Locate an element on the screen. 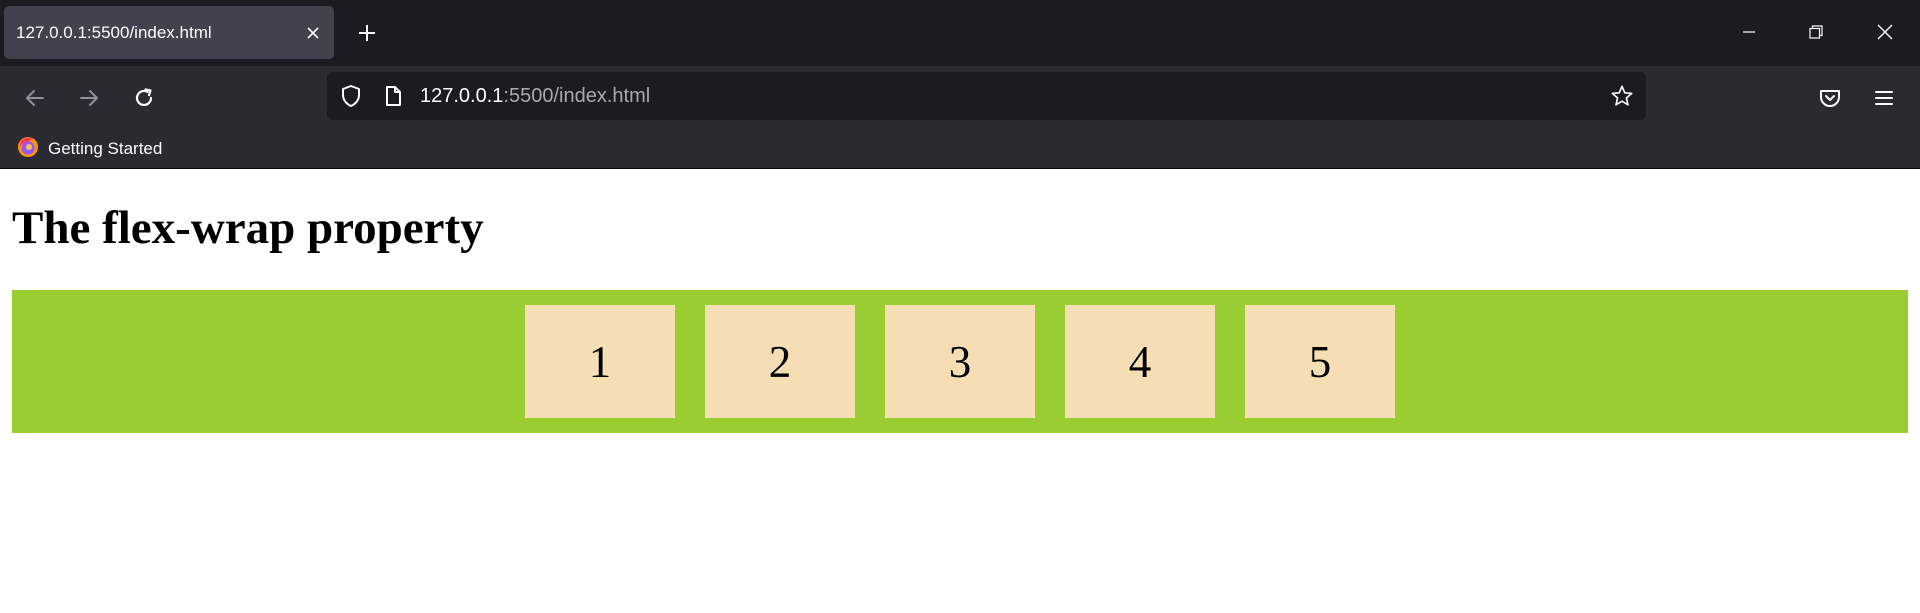  tab-title: 127.0.0.1:5500/index.html is located at coordinates (114, 32).